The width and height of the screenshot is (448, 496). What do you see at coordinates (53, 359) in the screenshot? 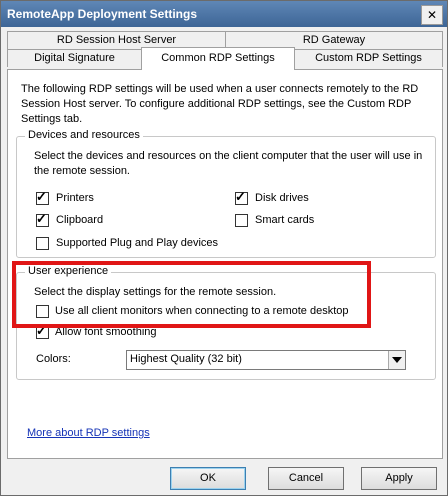
I see `colors-label: Colors:` at bounding box center [53, 359].